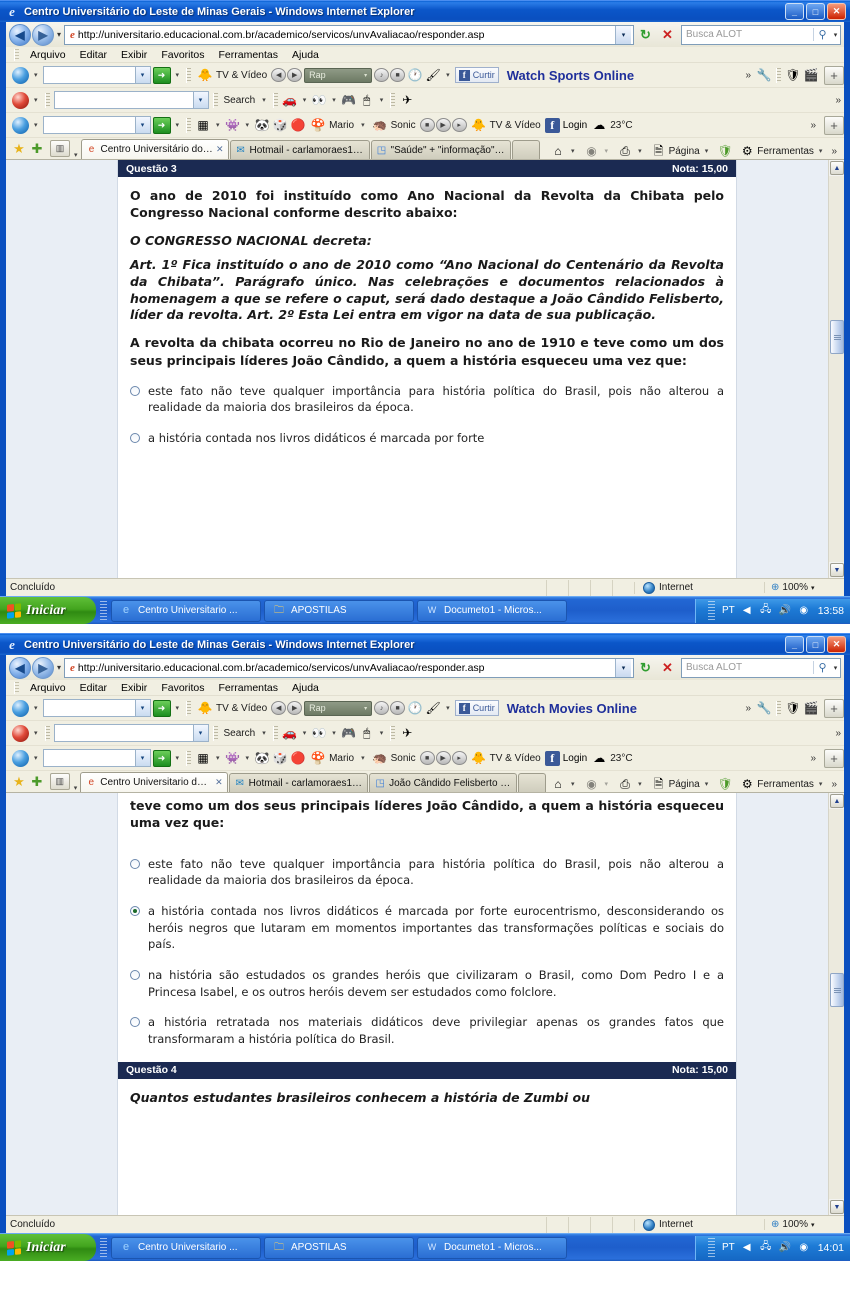 This screenshot has height=1303, width=850. I want to click on mouse-icon: 🖱, so click(367, 100).